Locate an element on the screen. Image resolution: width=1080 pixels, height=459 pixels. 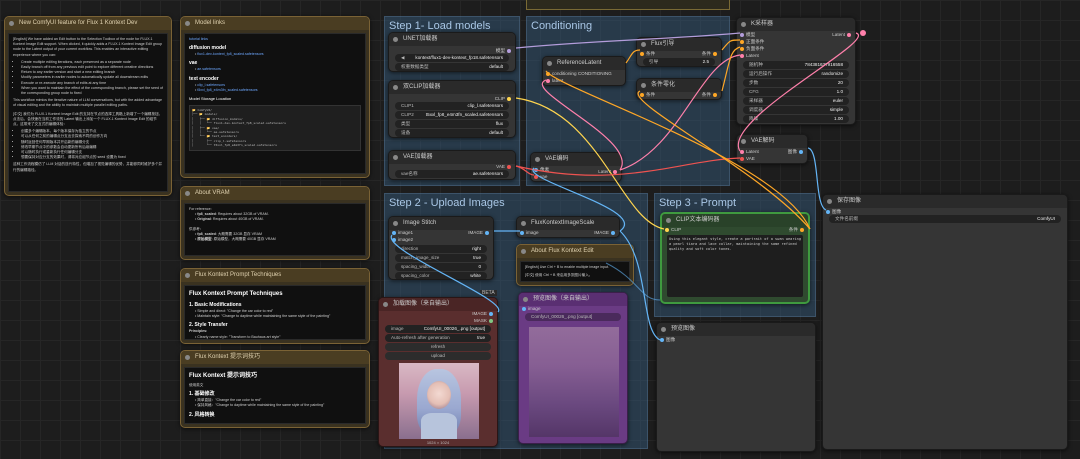
widget-clip-device: 设备 default is located at coordinates (452, 133).